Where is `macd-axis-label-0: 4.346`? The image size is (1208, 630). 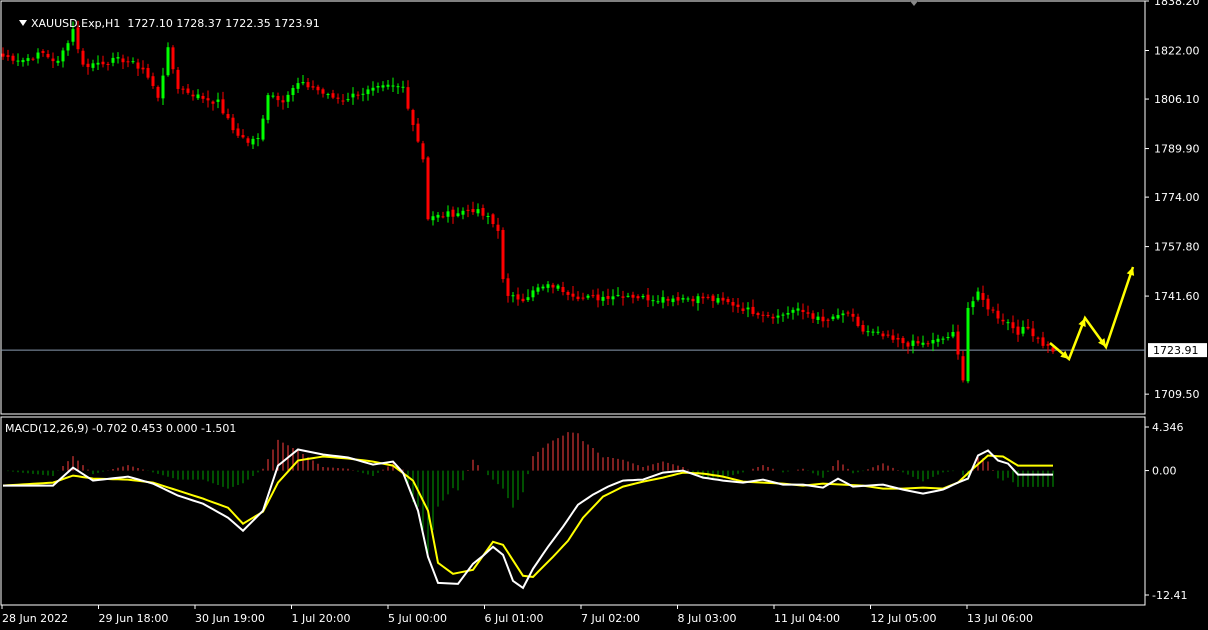 macd-axis-label-0: 4.346 is located at coordinates (1168, 427).